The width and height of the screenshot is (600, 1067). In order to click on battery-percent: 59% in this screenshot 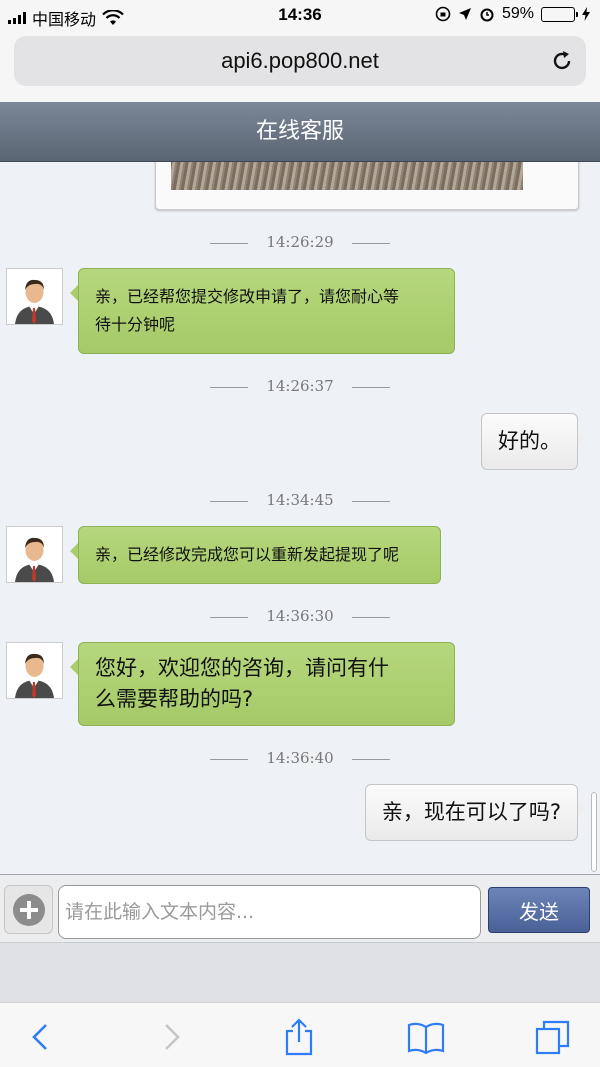, I will do `click(517, 13)`.